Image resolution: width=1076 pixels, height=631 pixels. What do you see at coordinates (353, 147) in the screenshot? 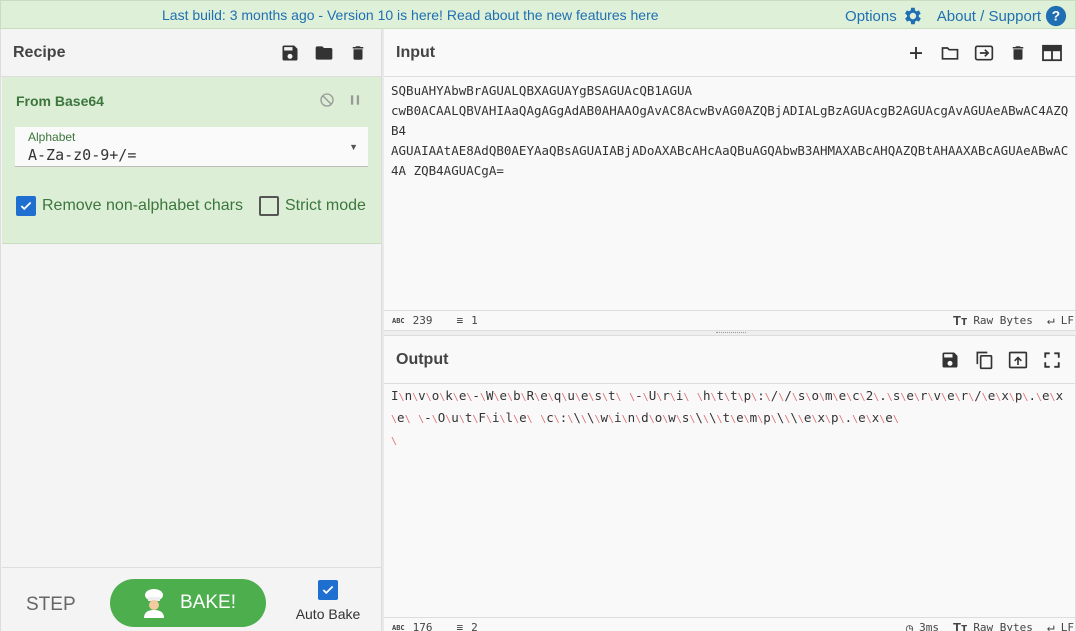
I see `chevron-down-icon: ▼` at bounding box center [353, 147].